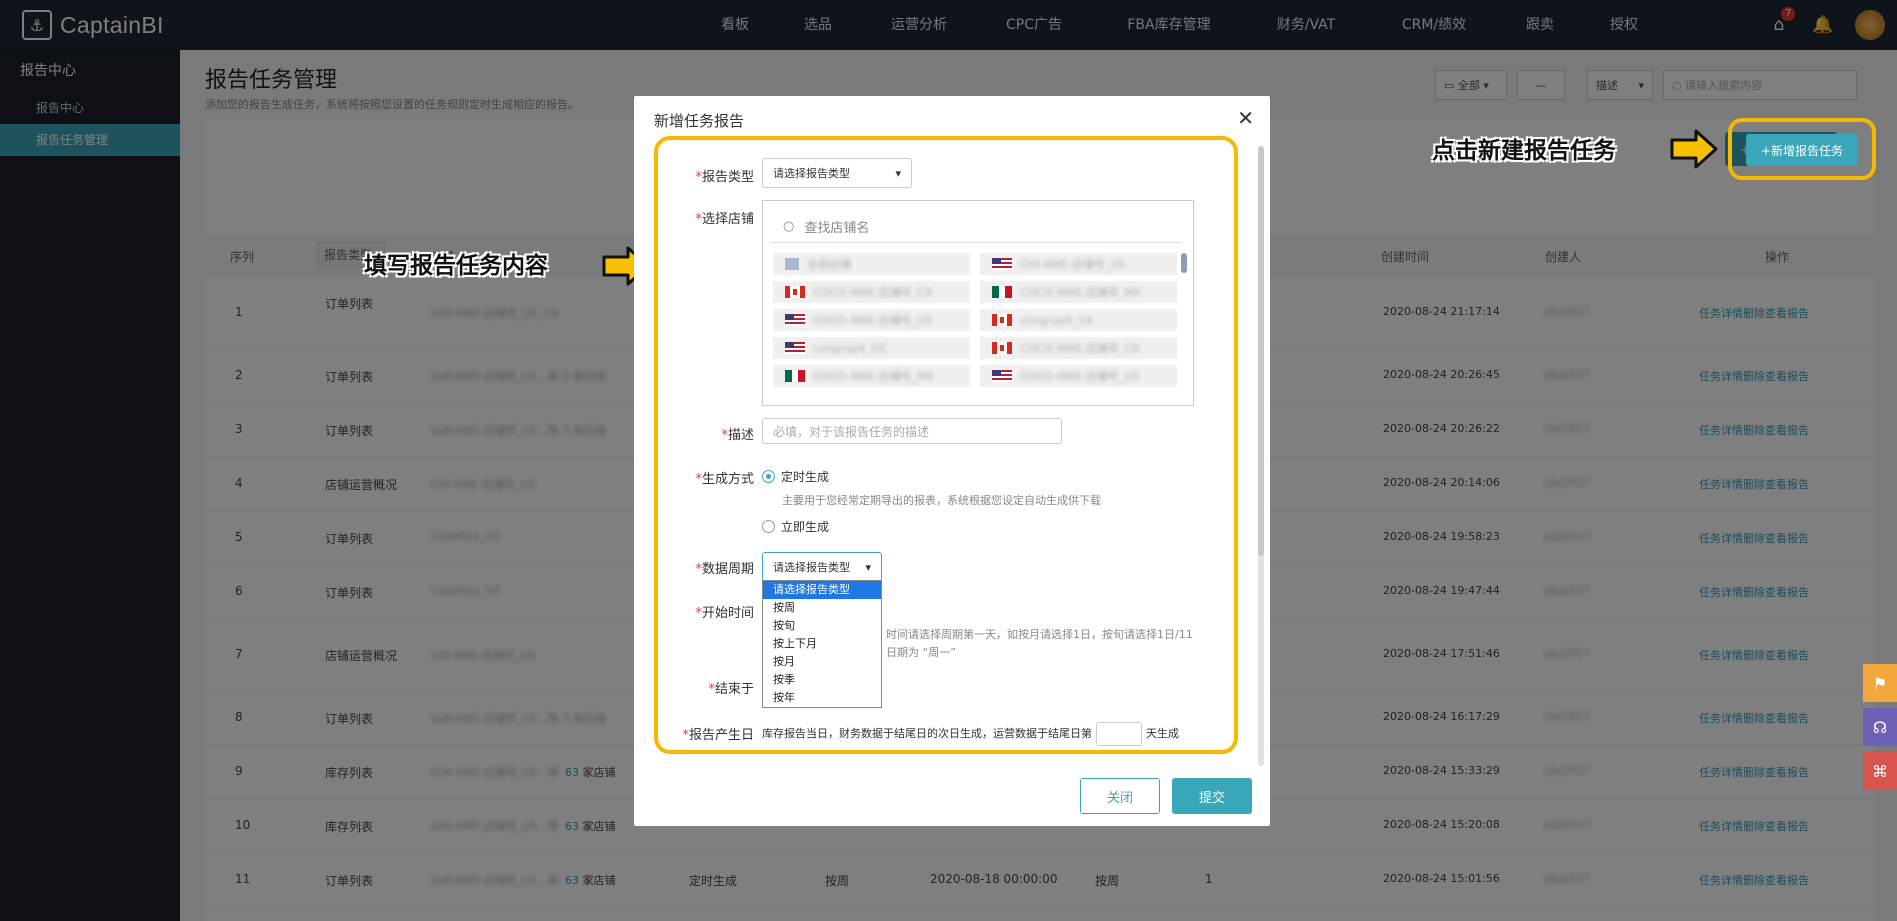 The height and width of the screenshot is (921, 1897). I want to click on period-select: 请选择报告类型 ▾, so click(822, 567).